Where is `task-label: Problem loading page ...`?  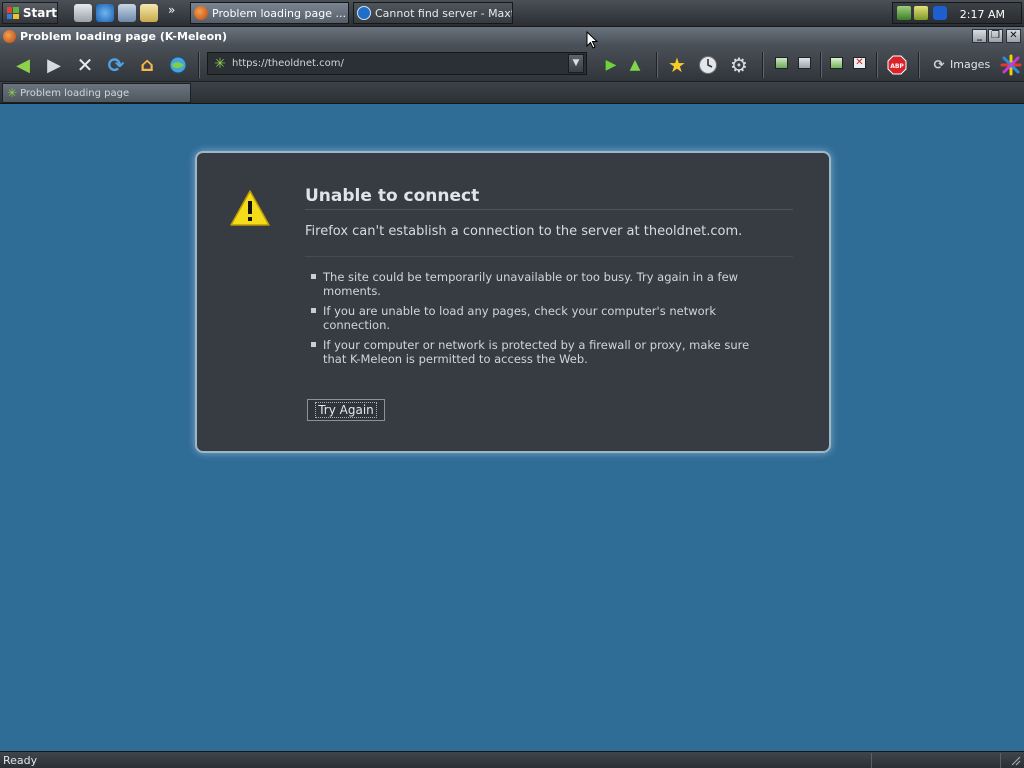 task-label: Problem loading page ... is located at coordinates (279, 13).